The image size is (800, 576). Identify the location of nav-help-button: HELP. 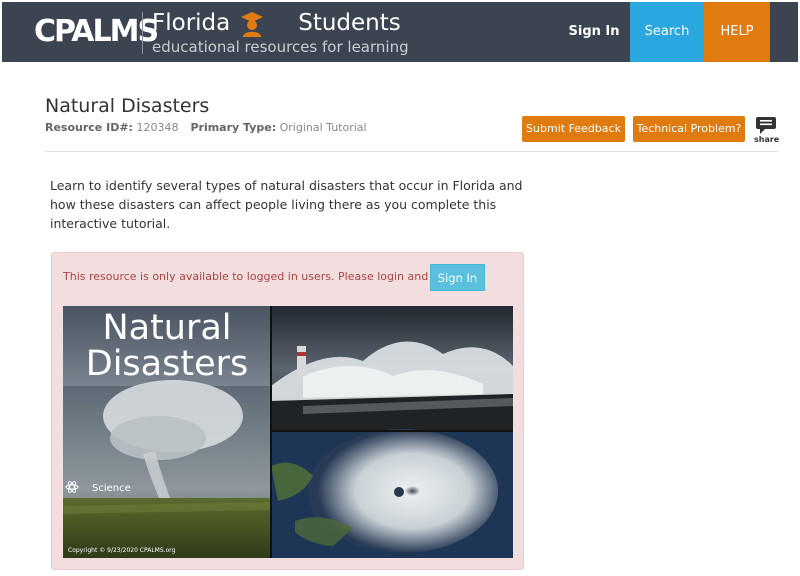
(737, 32).